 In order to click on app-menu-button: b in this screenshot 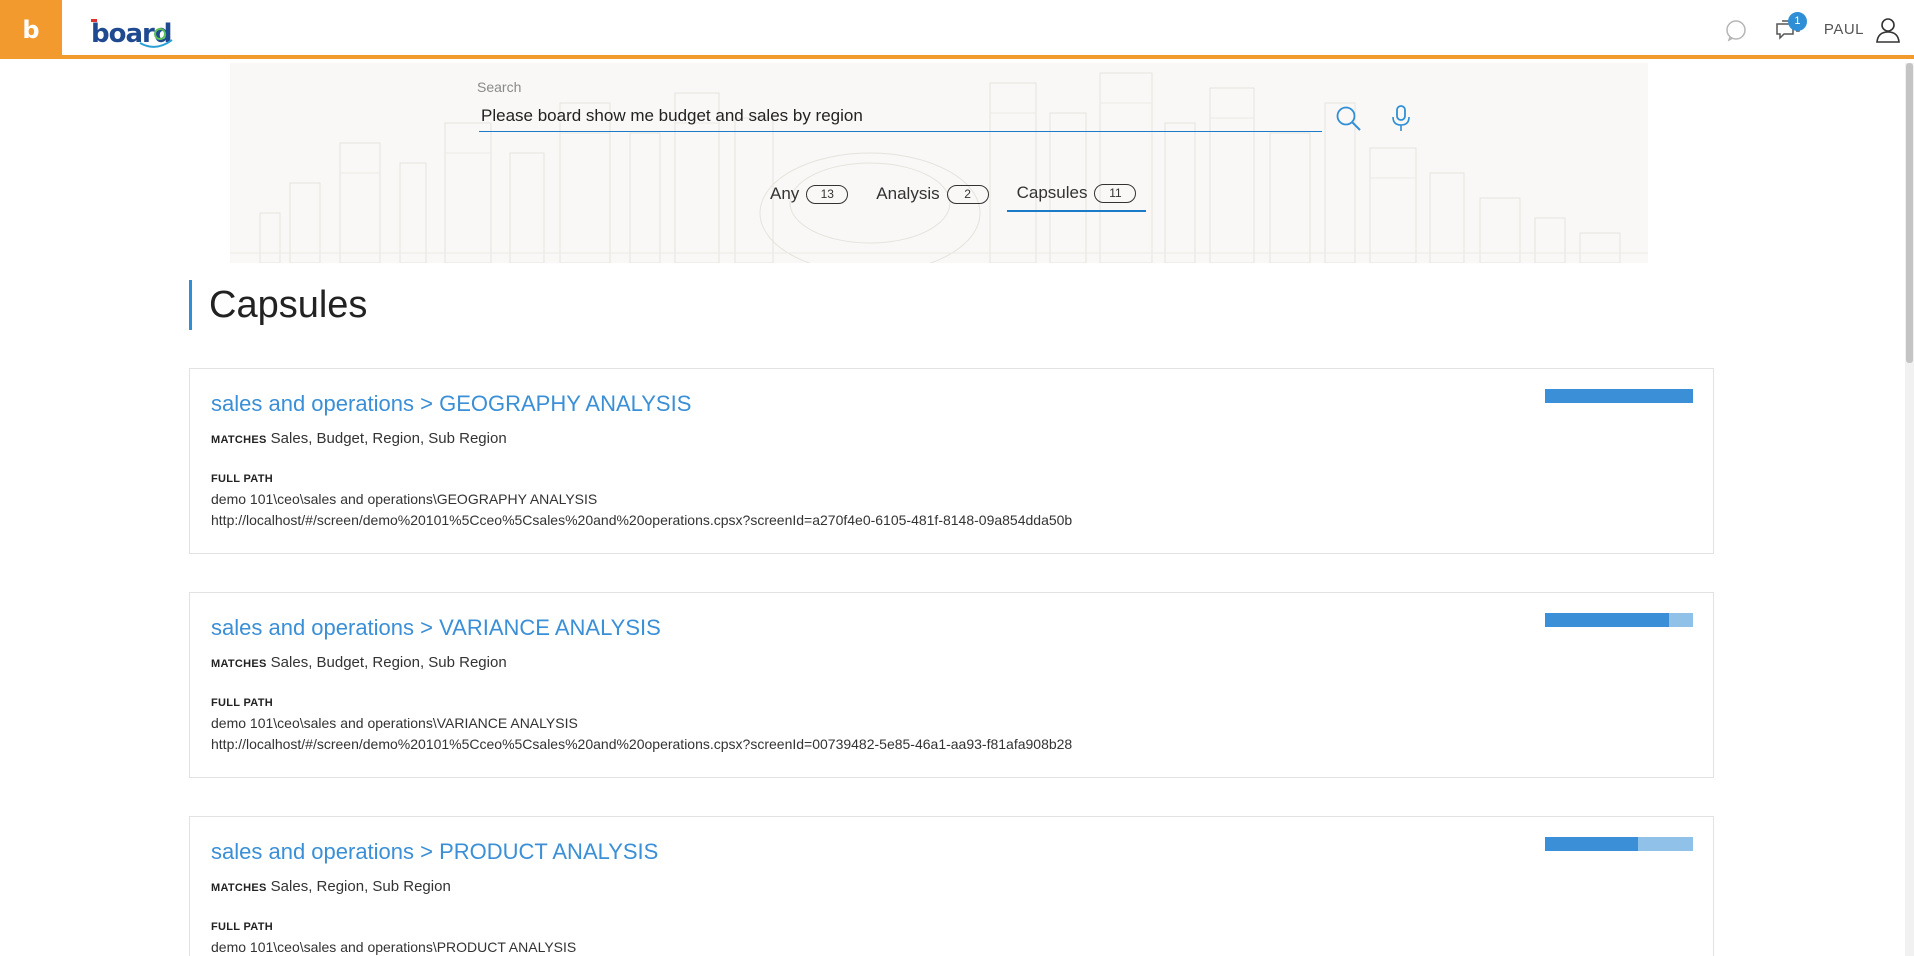, I will do `click(31, 29)`.